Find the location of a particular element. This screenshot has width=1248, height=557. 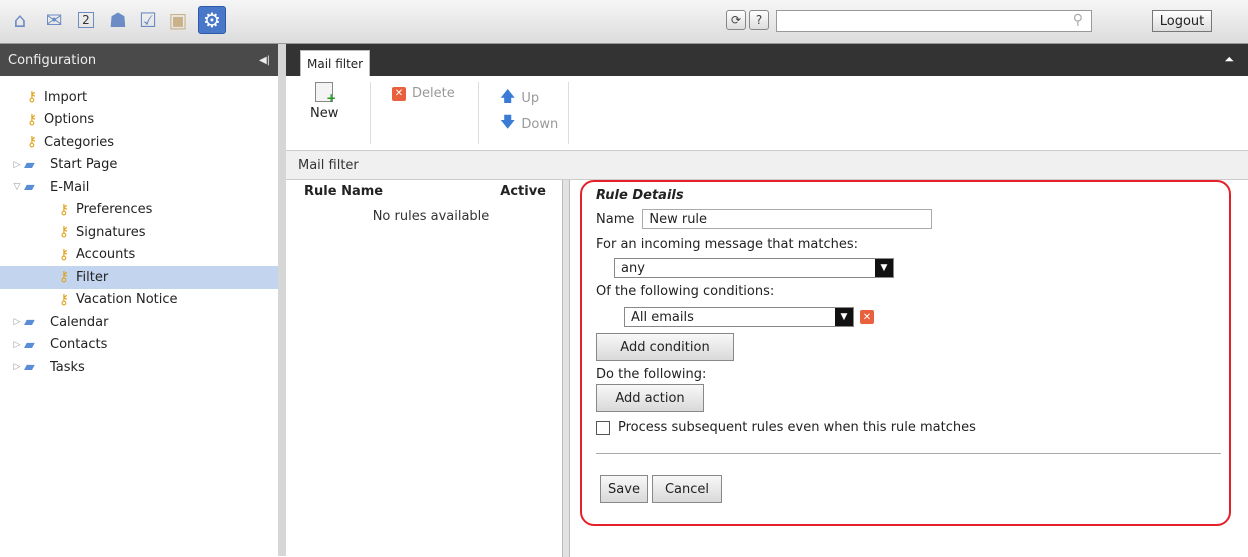

tab-strip: Mail filter ⏶ is located at coordinates (767, 60).